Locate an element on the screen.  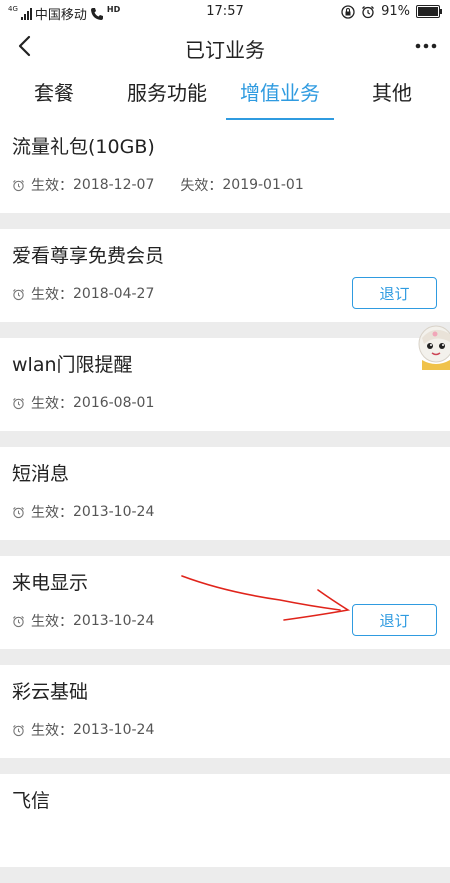
item-dates: 生效： 2018-04-27 is located at coordinates (83, 294).